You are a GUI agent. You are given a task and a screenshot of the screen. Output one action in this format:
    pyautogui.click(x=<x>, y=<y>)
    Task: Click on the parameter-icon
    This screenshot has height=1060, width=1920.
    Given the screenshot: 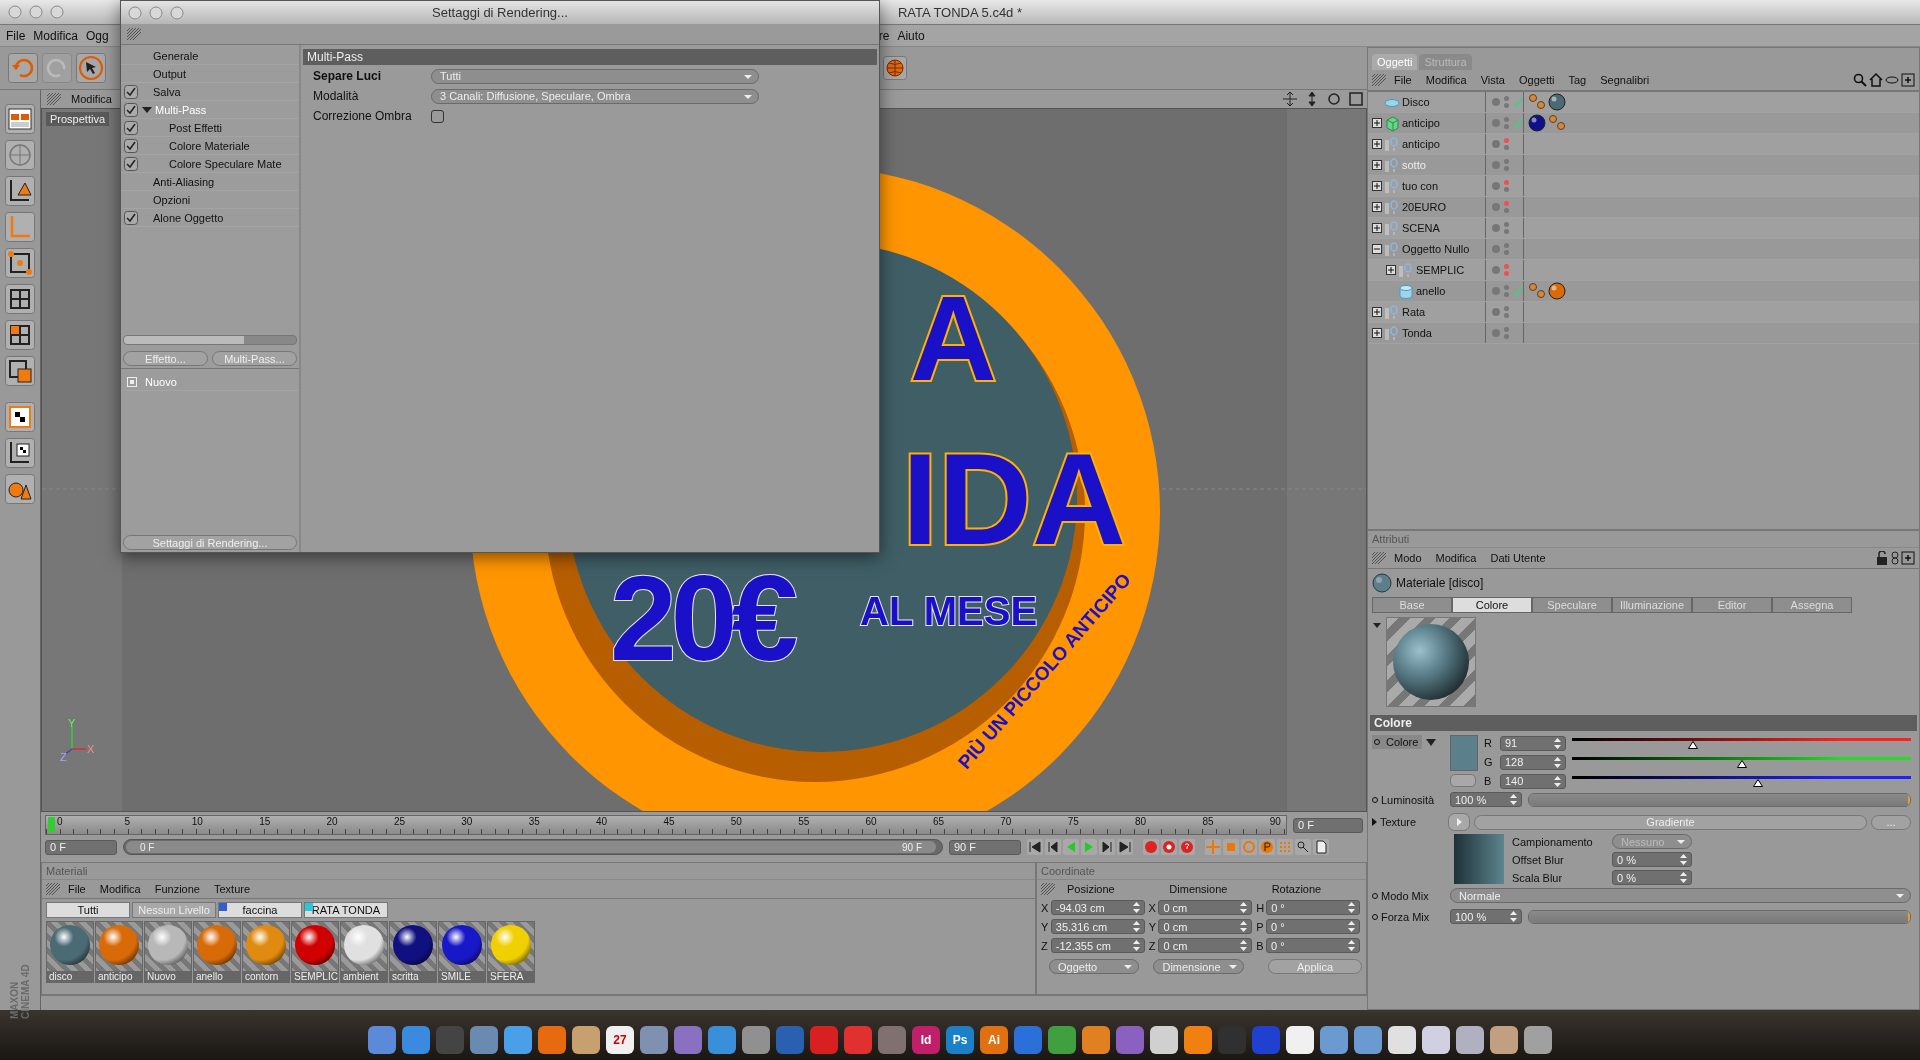 What is the action you would take?
    pyautogui.click(x=1267, y=847)
    